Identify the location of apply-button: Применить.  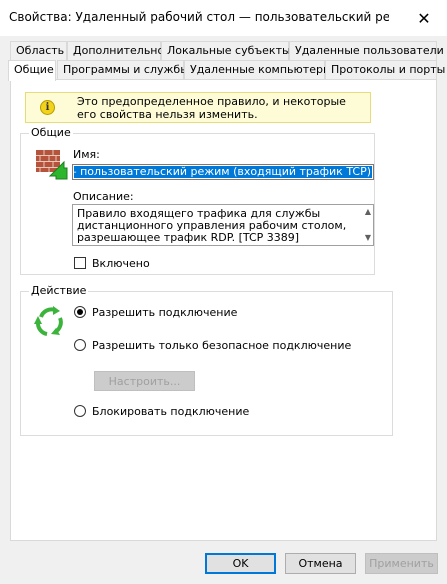
(401, 563).